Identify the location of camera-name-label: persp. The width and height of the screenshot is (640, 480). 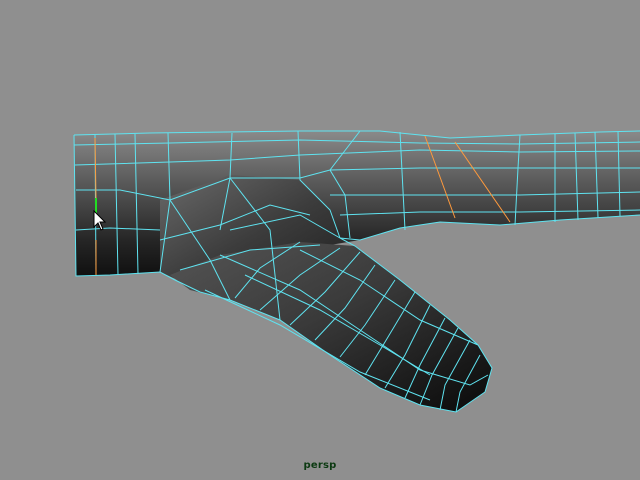
(320, 465).